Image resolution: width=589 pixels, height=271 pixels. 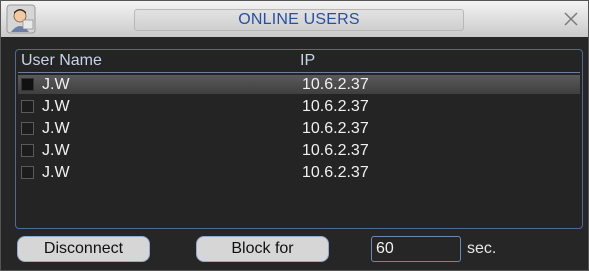 I want to click on block-duration-input: 60, so click(x=416, y=249).